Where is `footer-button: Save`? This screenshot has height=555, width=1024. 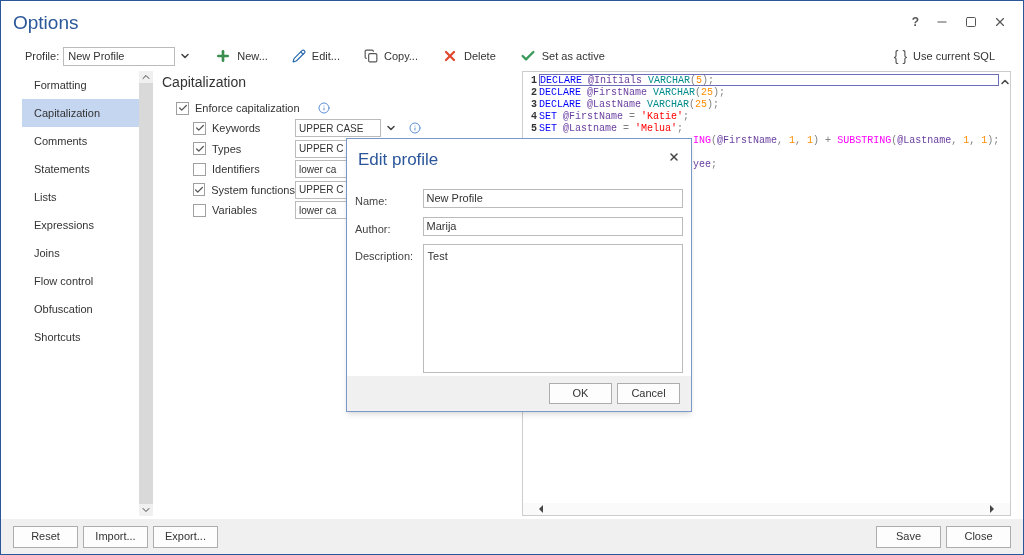
footer-button: Save is located at coordinates (908, 536).